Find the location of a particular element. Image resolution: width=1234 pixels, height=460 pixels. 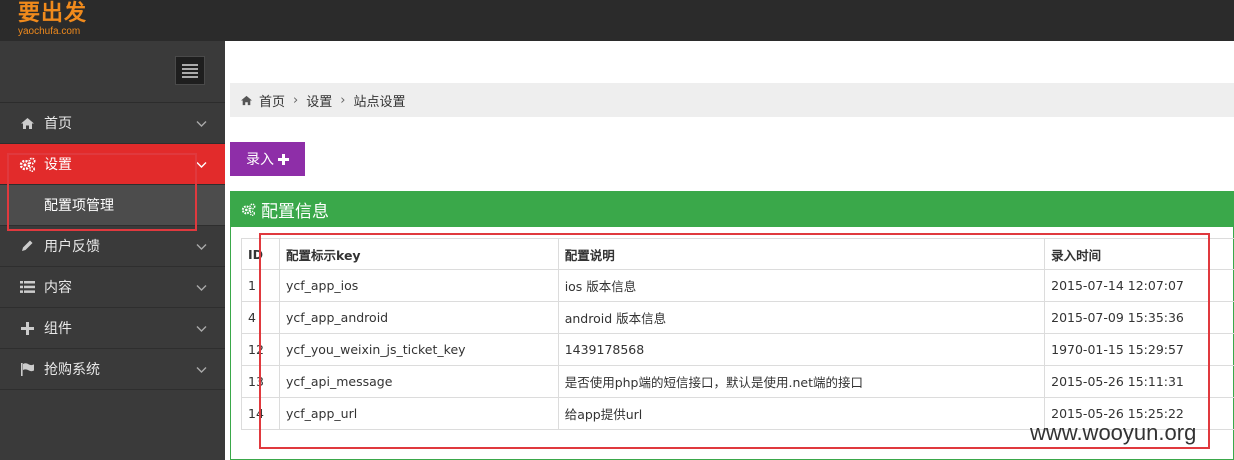

add-button: 录入 is located at coordinates (267, 159).